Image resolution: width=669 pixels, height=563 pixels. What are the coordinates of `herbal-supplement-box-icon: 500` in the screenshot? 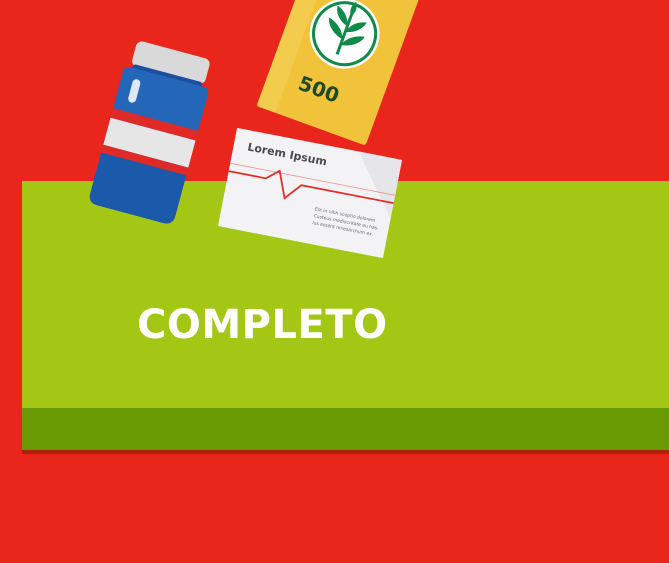 It's located at (339, 72).